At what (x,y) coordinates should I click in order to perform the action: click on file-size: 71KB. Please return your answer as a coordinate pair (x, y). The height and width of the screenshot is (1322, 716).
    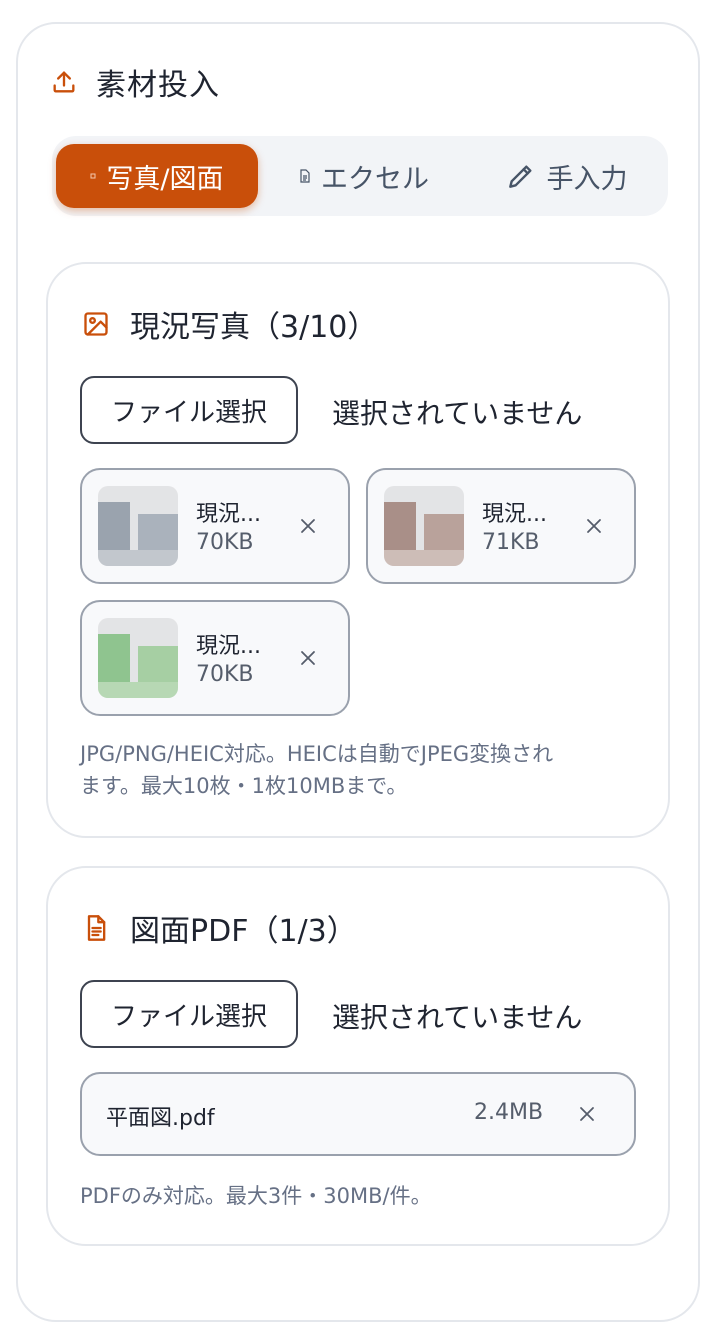
    Looking at the image, I should click on (511, 542).